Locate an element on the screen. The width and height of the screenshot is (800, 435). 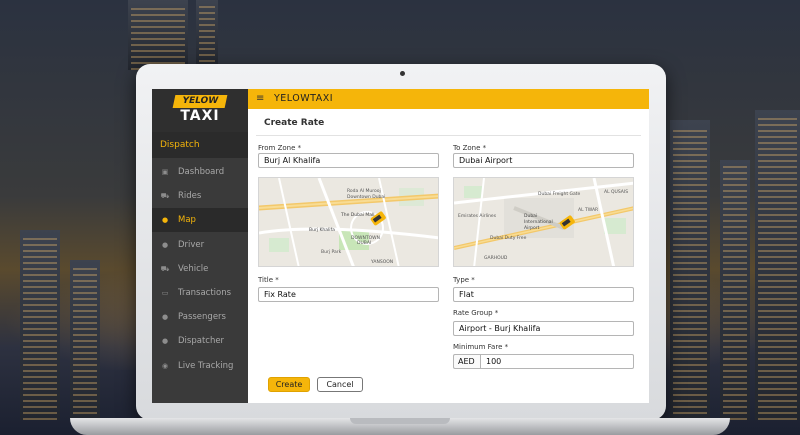
title-divider is located at coordinates (448, 135).